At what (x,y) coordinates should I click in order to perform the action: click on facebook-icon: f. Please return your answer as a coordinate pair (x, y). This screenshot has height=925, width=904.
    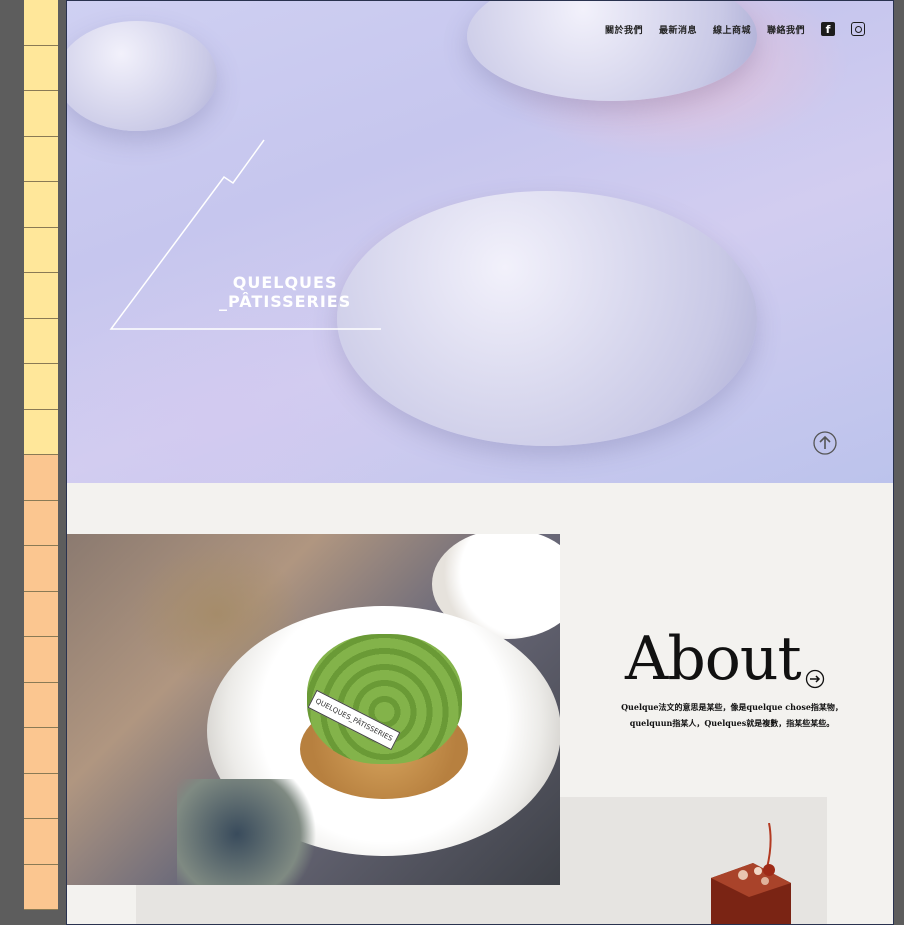
    Looking at the image, I should click on (828, 29).